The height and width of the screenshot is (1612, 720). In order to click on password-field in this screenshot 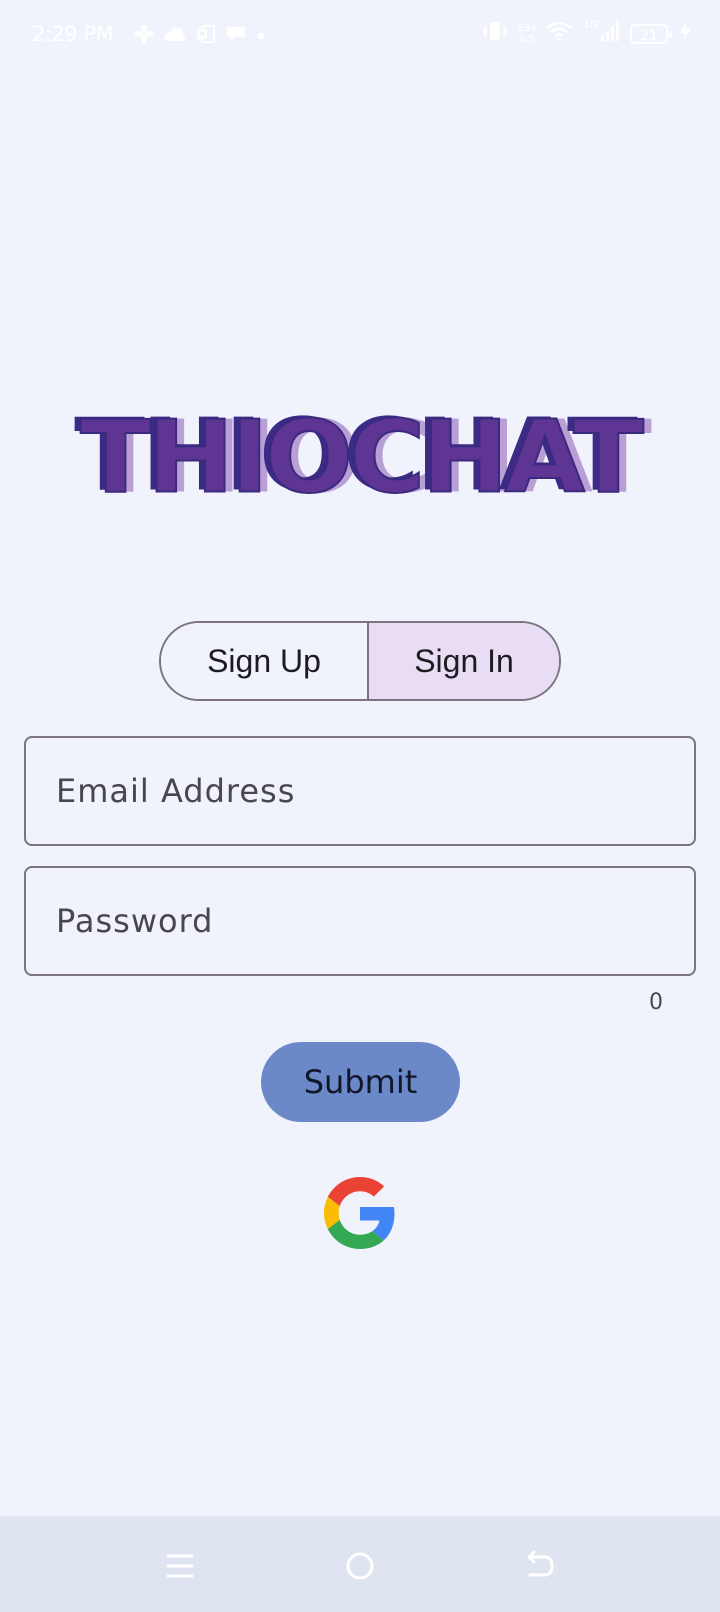, I will do `click(360, 921)`.